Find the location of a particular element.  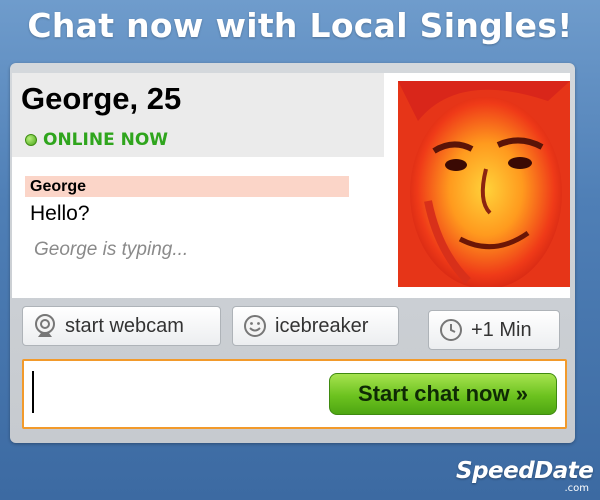

start-webcam-label: start webcam is located at coordinates (124, 325).